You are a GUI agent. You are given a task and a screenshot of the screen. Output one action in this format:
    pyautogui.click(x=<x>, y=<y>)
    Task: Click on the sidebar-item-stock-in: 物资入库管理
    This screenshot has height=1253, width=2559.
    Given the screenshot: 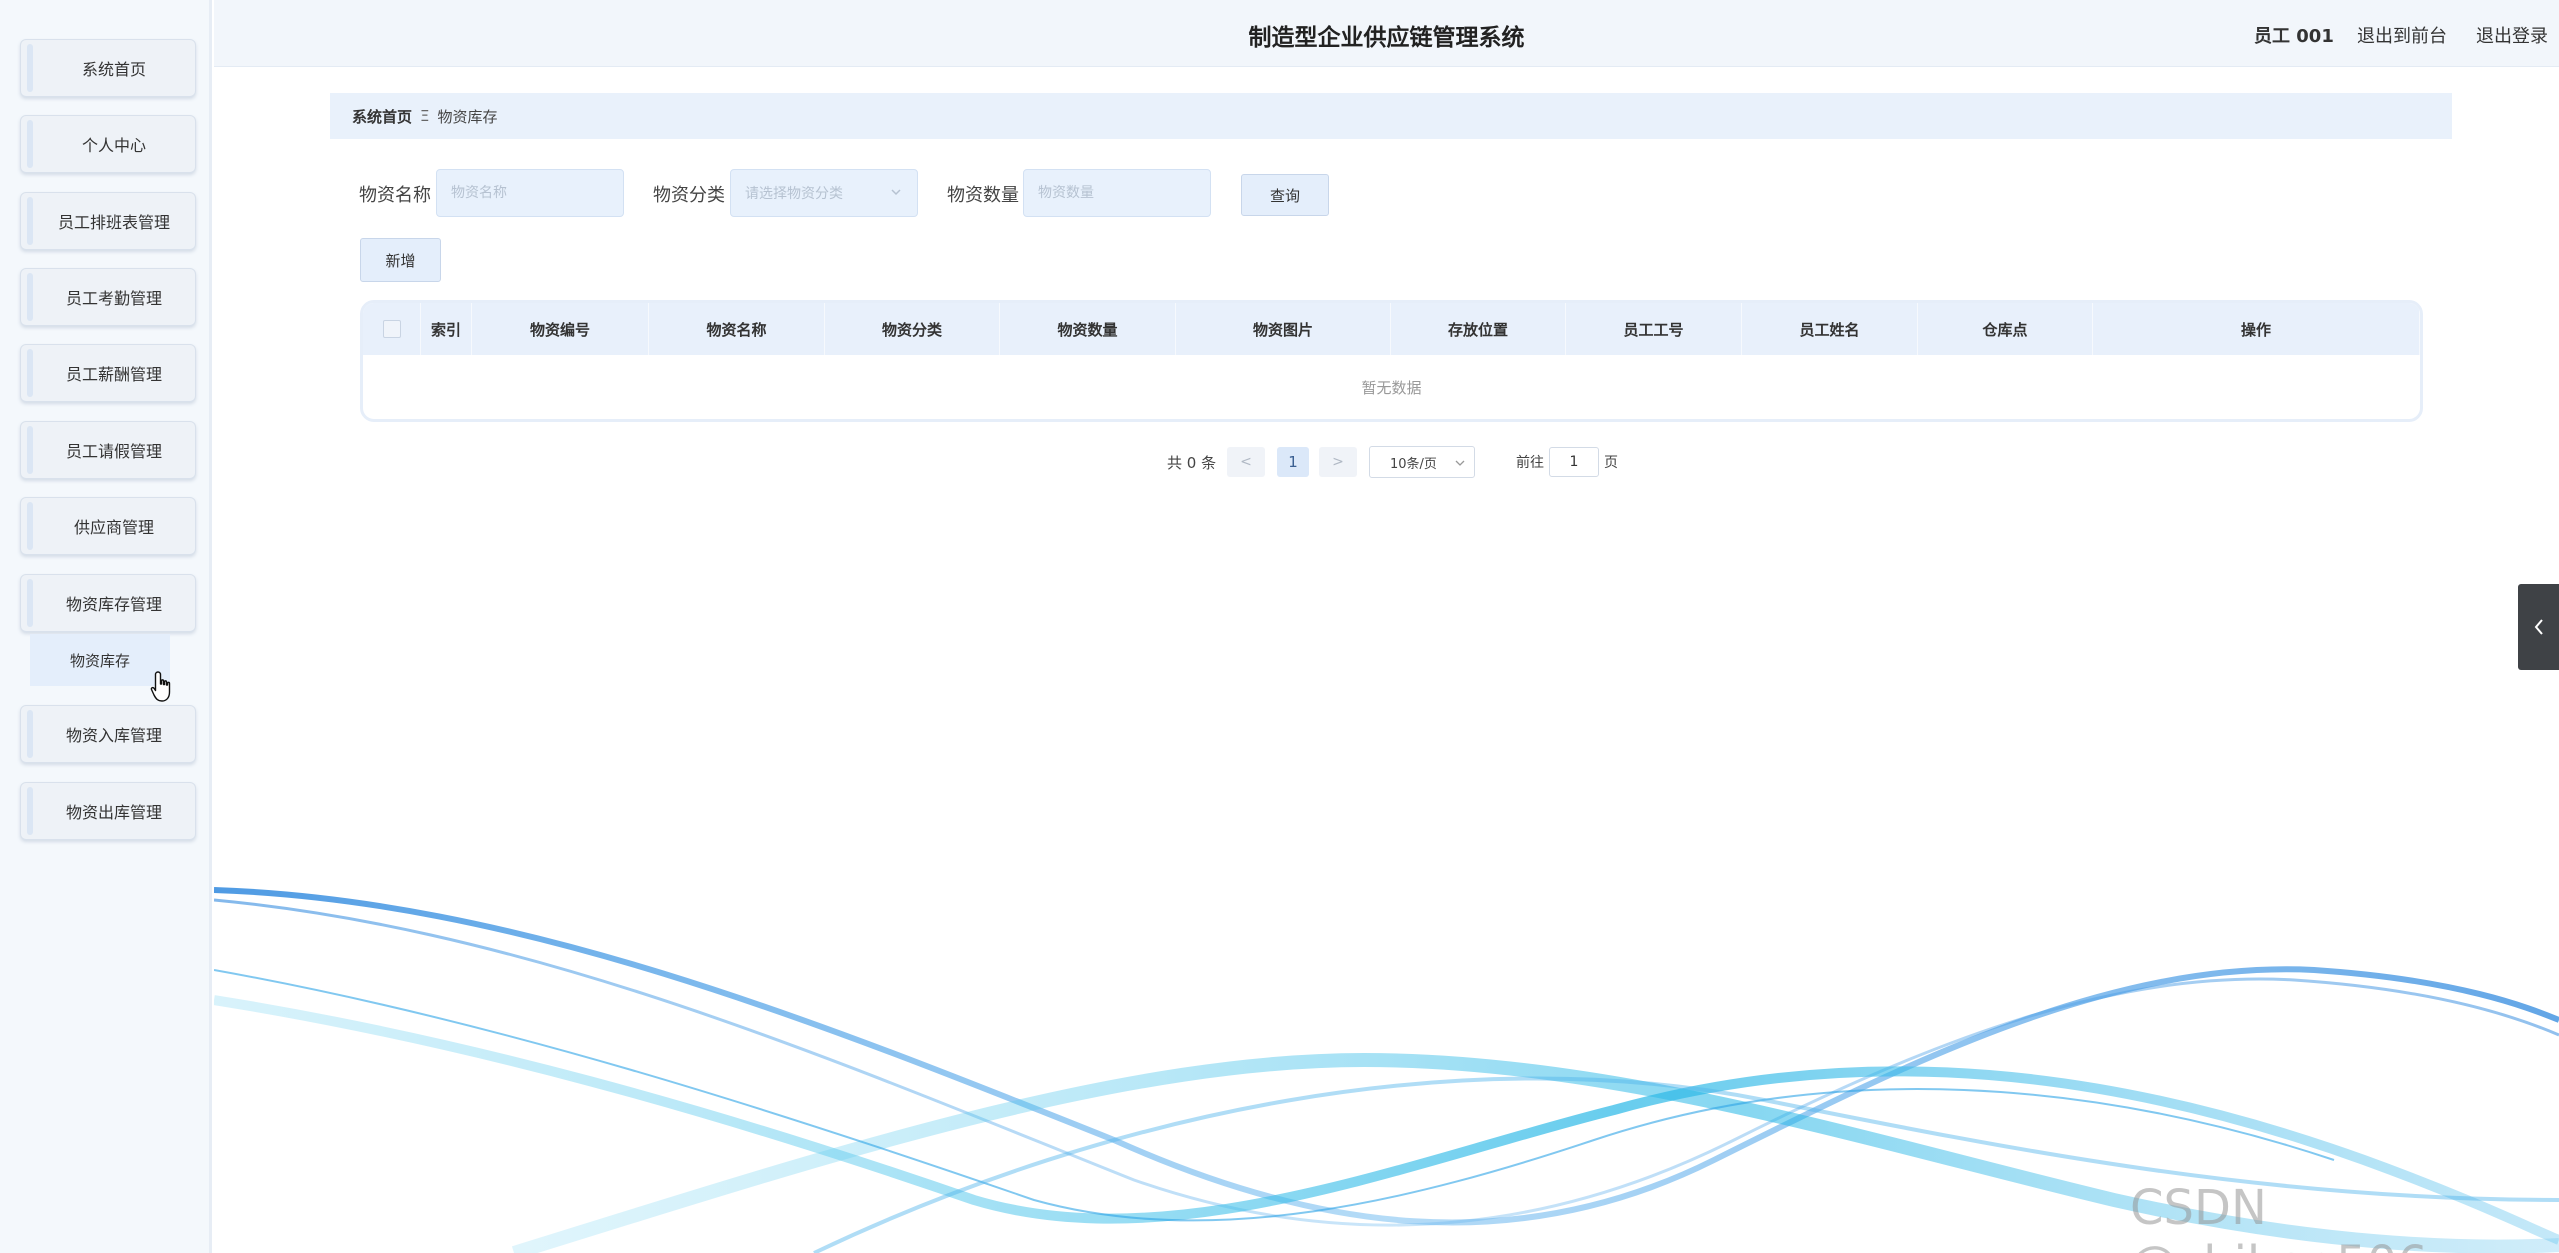 What is the action you would take?
    pyautogui.click(x=108, y=734)
    